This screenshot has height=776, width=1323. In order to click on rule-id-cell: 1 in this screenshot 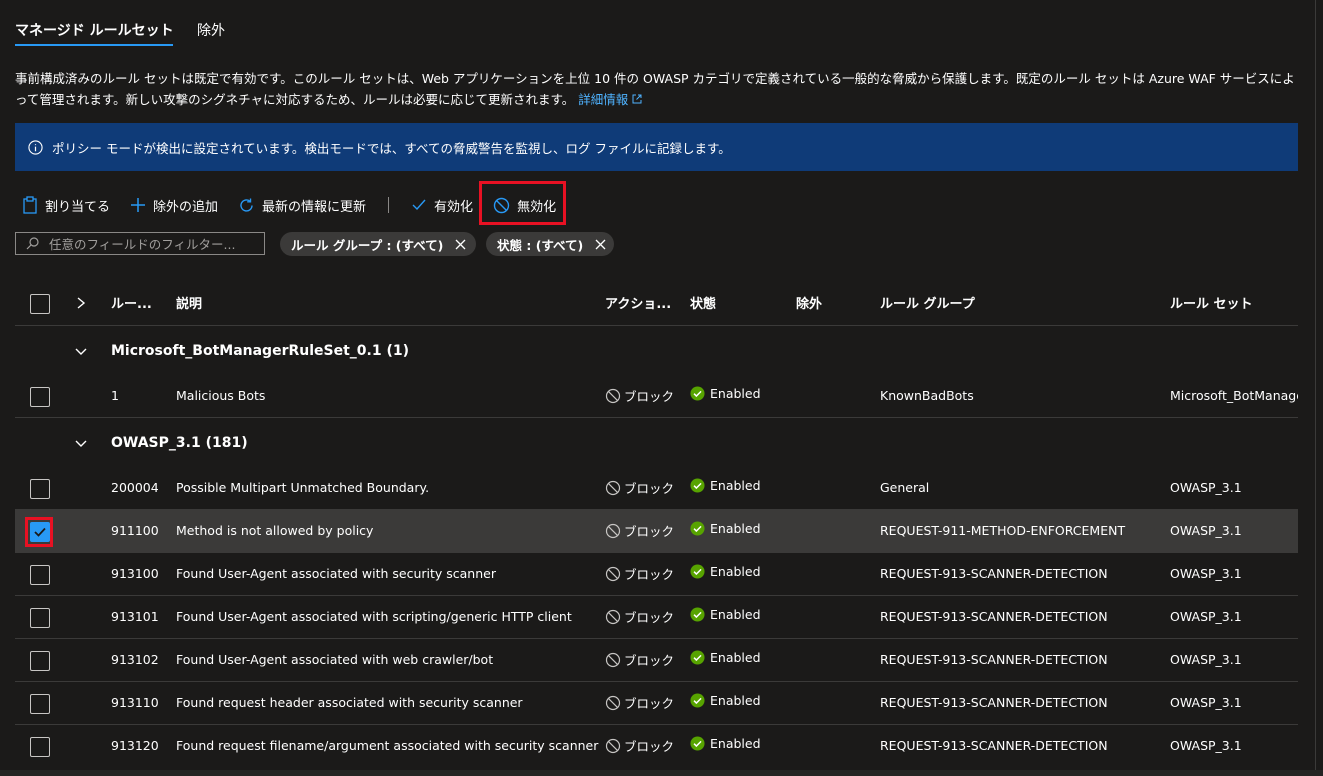, I will do `click(115, 395)`.